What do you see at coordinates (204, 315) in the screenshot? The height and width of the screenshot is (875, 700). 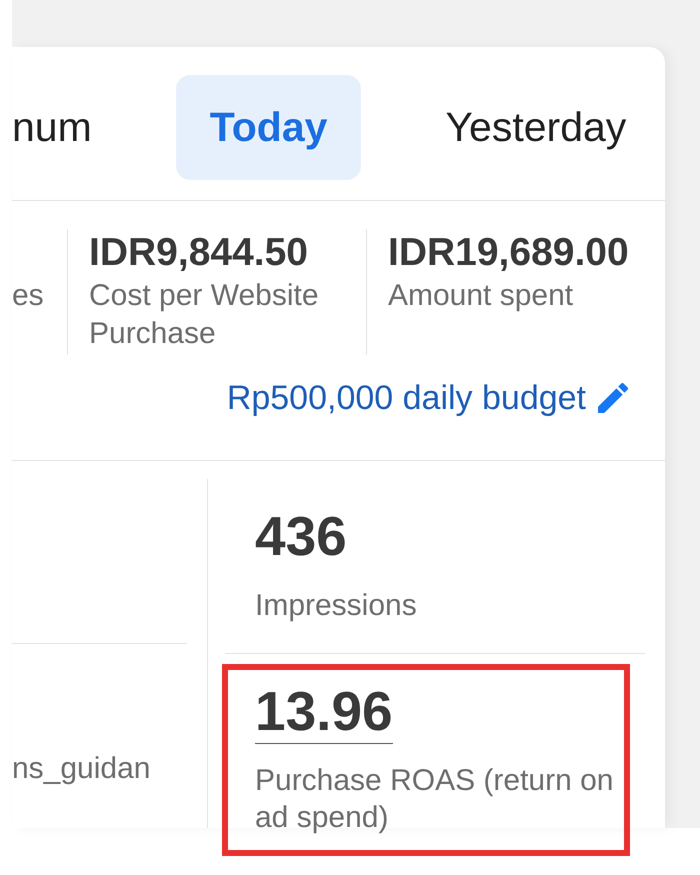 I see `metric-label: Cost per Website Purchase` at bounding box center [204, 315].